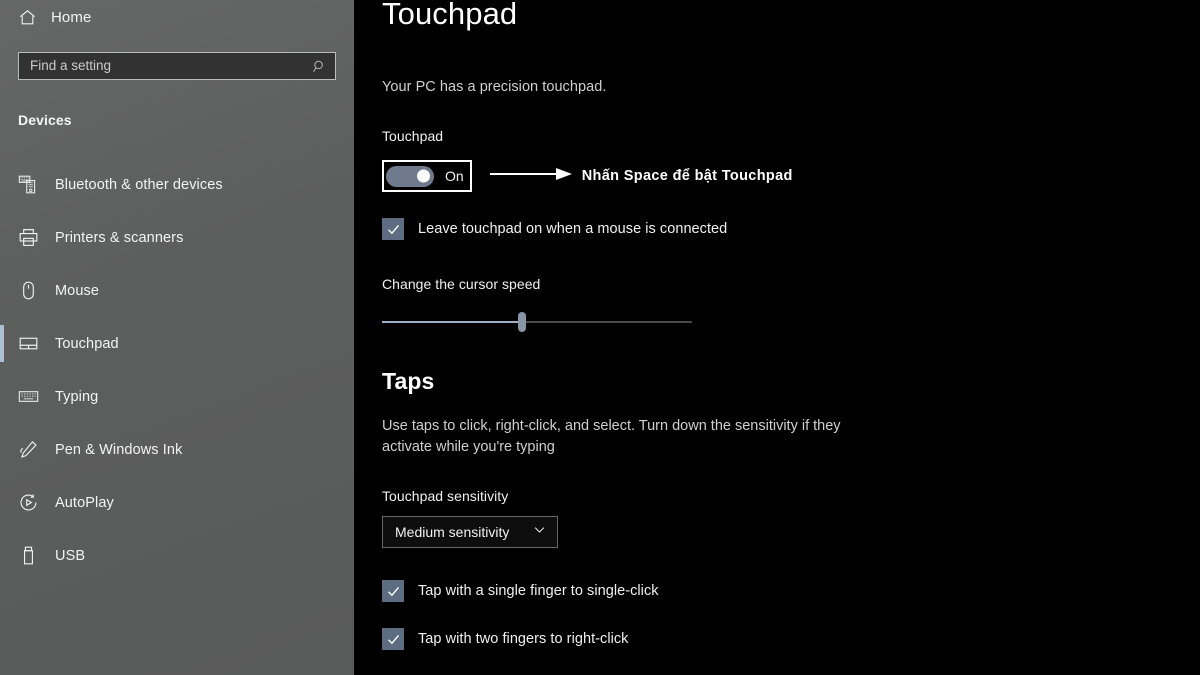 The width and height of the screenshot is (1200, 675). I want to click on search-icon, so click(319, 66).